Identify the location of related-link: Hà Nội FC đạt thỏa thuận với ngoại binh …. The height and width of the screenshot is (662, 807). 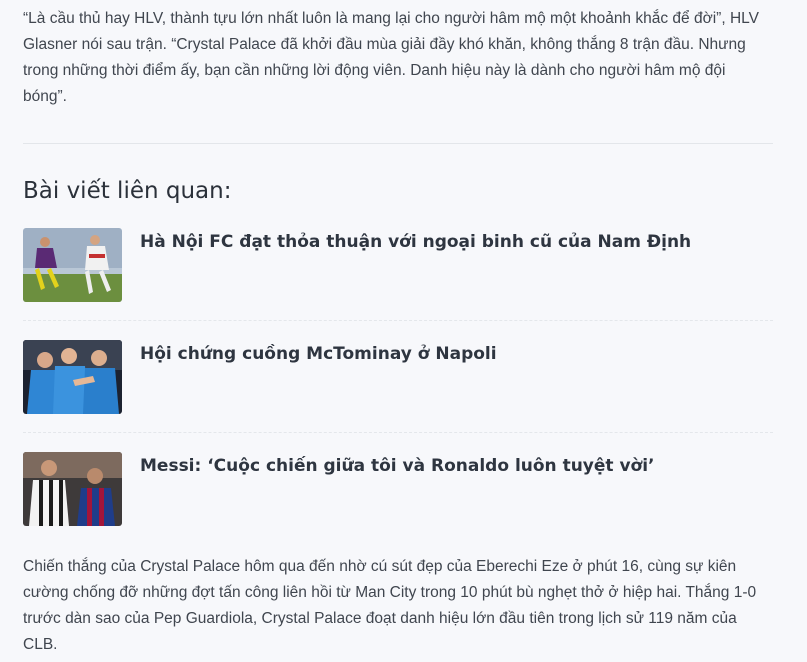
(415, 242).